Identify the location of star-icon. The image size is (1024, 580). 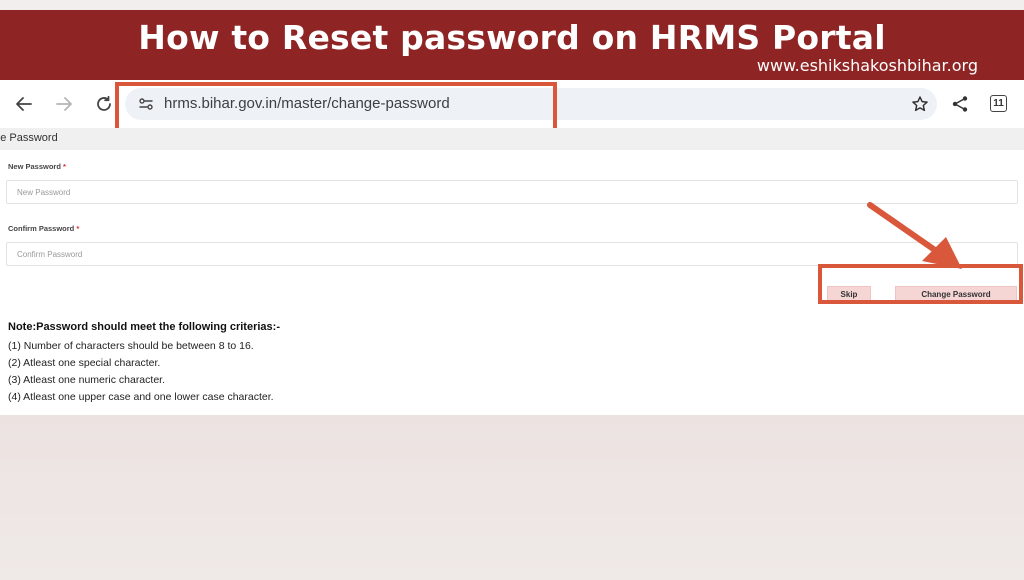
(920, 104).